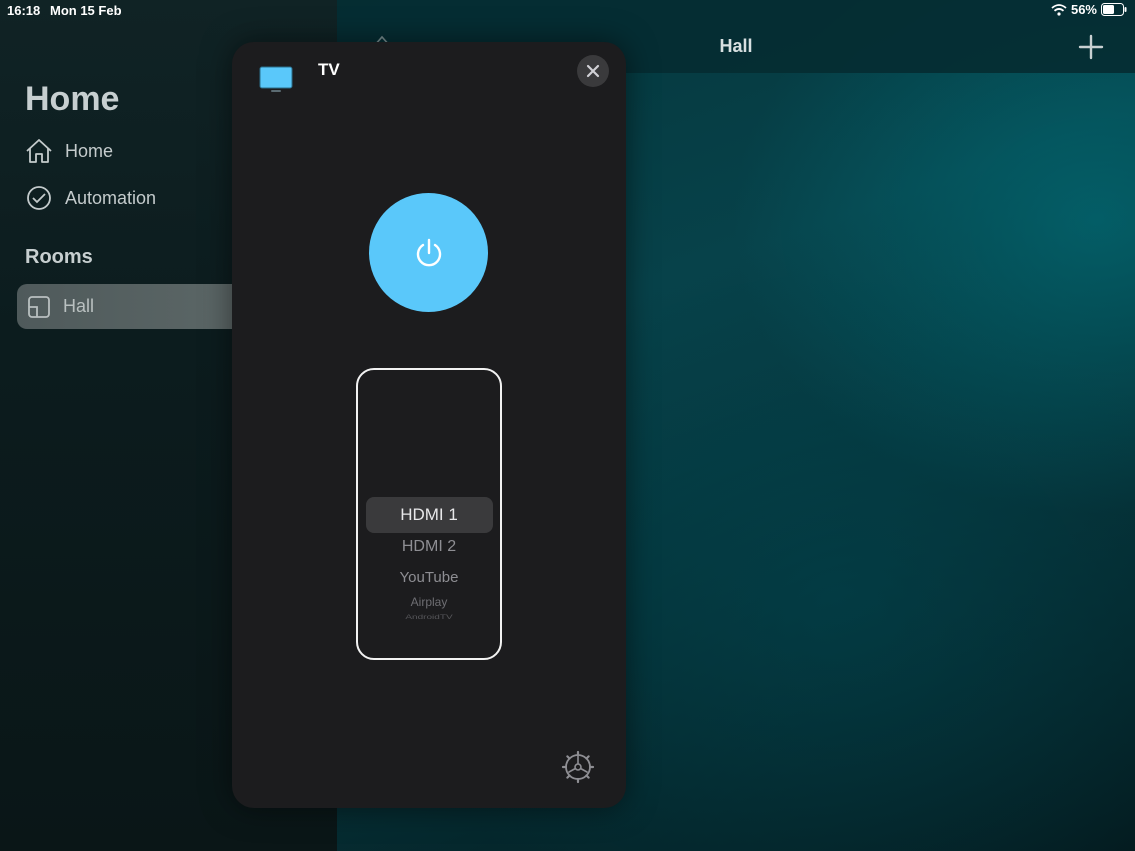  What do you see at coordinates (276, 79) in the screenshot?
I see `tv-icon` at bounding box center [276, 79].